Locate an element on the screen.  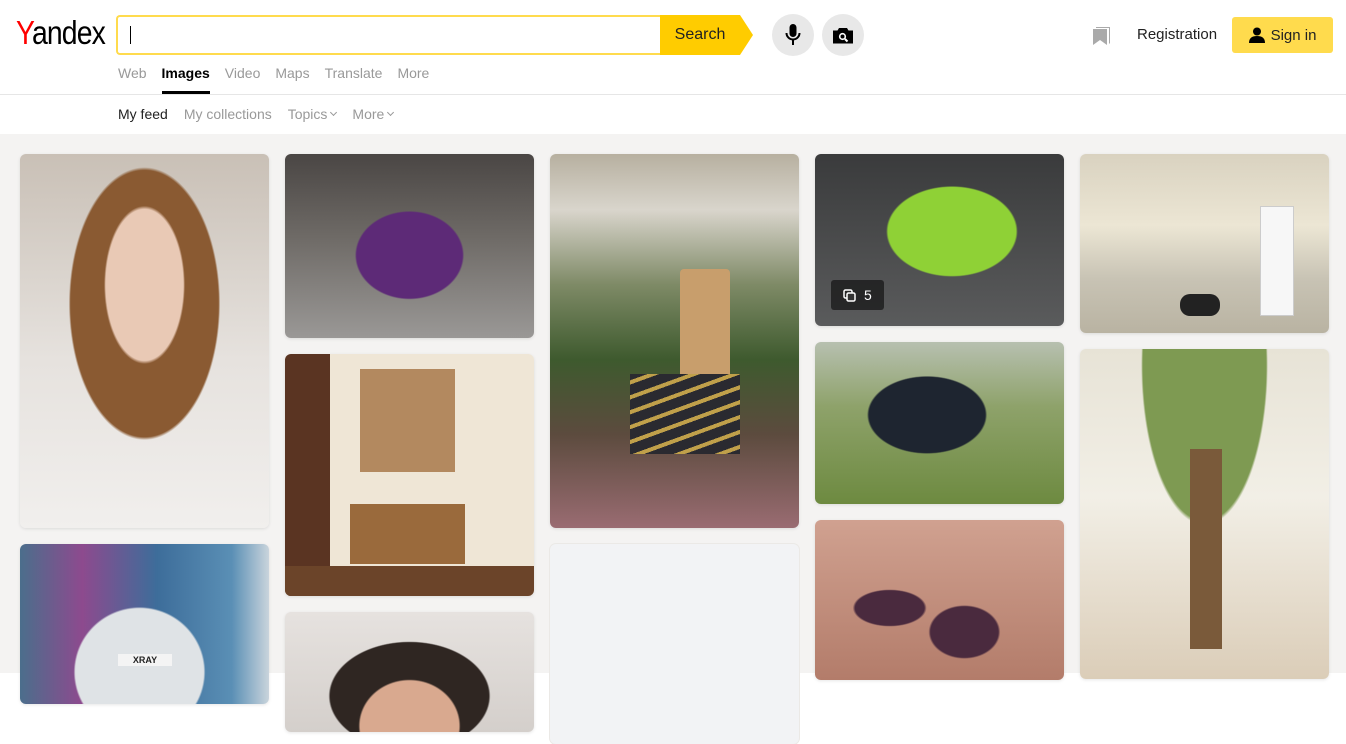
nav-maps: Maps is located at coordinates (292, 79).